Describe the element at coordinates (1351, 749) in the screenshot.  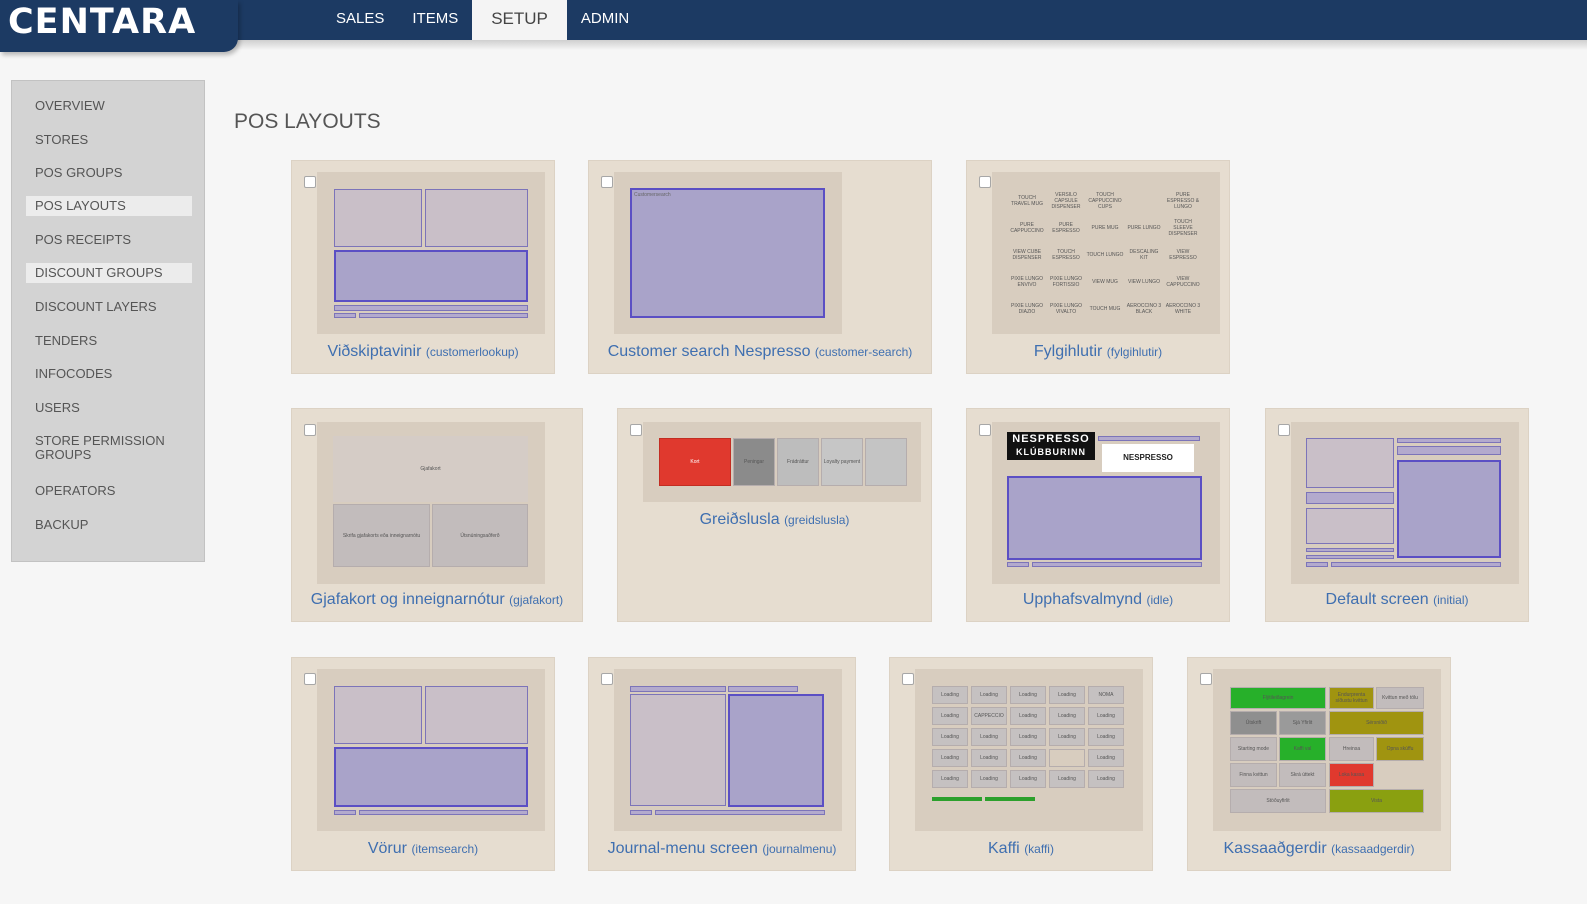
I see `function-tile: Hreinsa` at that location.